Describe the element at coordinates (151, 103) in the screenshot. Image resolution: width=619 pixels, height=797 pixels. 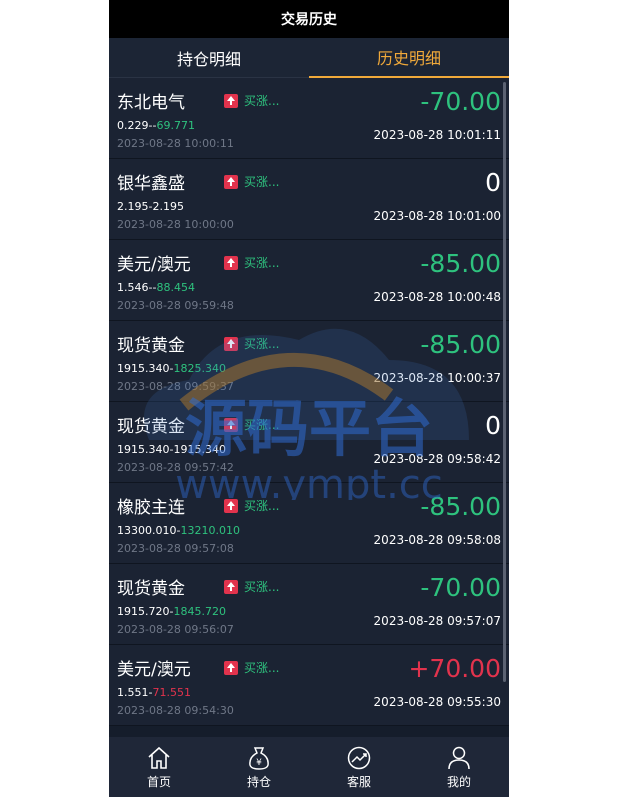
I see `product-name: 东北电气` at that location.